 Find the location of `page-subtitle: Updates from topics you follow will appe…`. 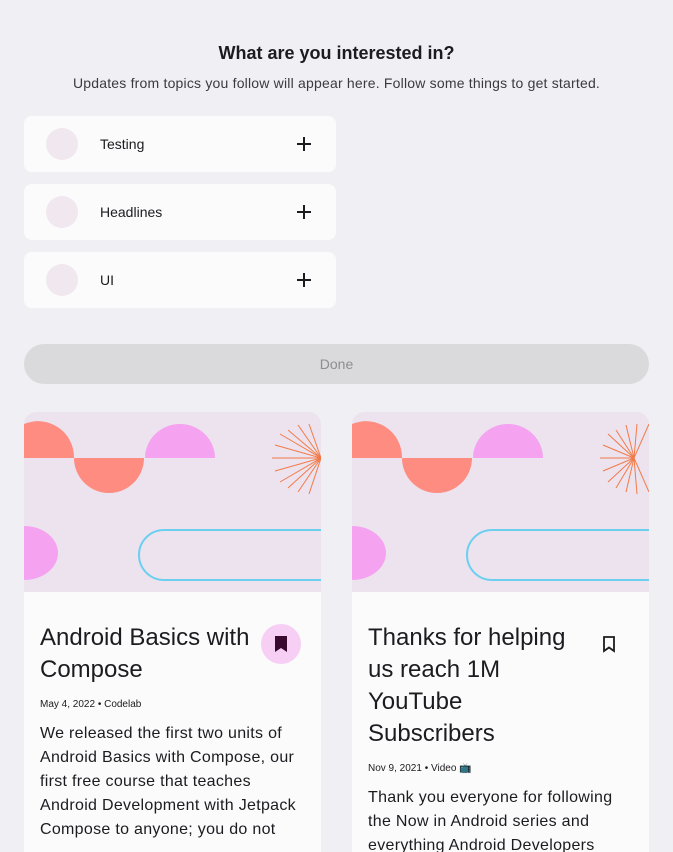

page-subtitle: Updates from topics you follow will appe… is located at coordinates (336, 83).